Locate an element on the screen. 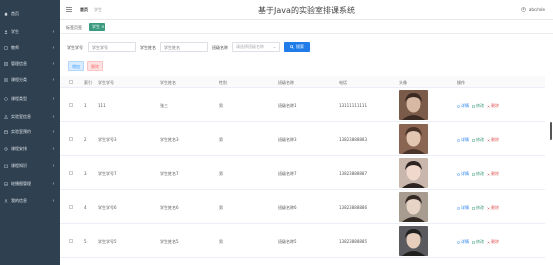 The height and width of the screenshot is (265, 553). sidebar-item-schedule: 课程安排 is located at coordinates (30, 148).